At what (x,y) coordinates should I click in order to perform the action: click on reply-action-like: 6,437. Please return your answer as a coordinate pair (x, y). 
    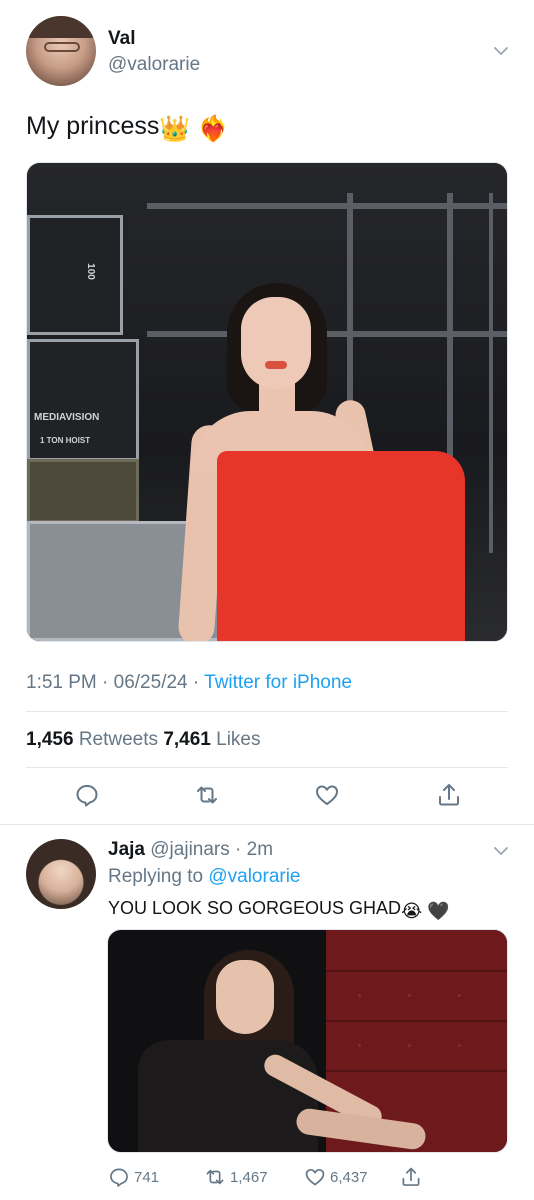
    Looking at the image, I should click on (336, 1177).